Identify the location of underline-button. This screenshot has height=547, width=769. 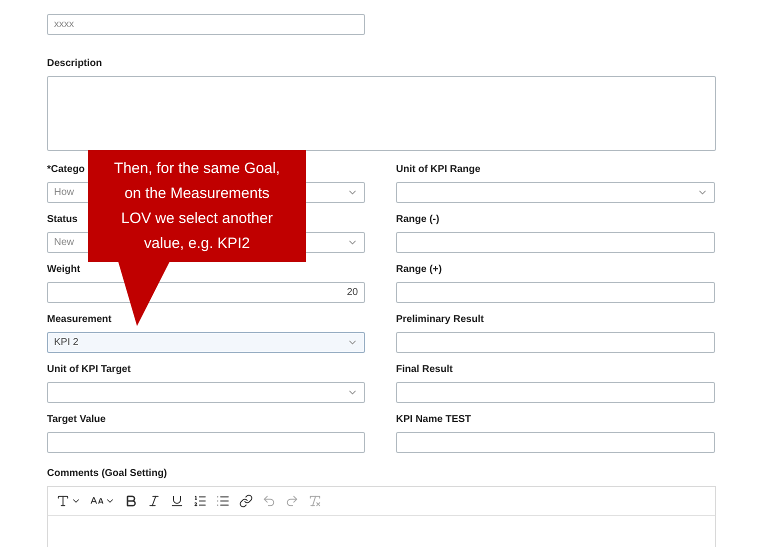
(177, 501).